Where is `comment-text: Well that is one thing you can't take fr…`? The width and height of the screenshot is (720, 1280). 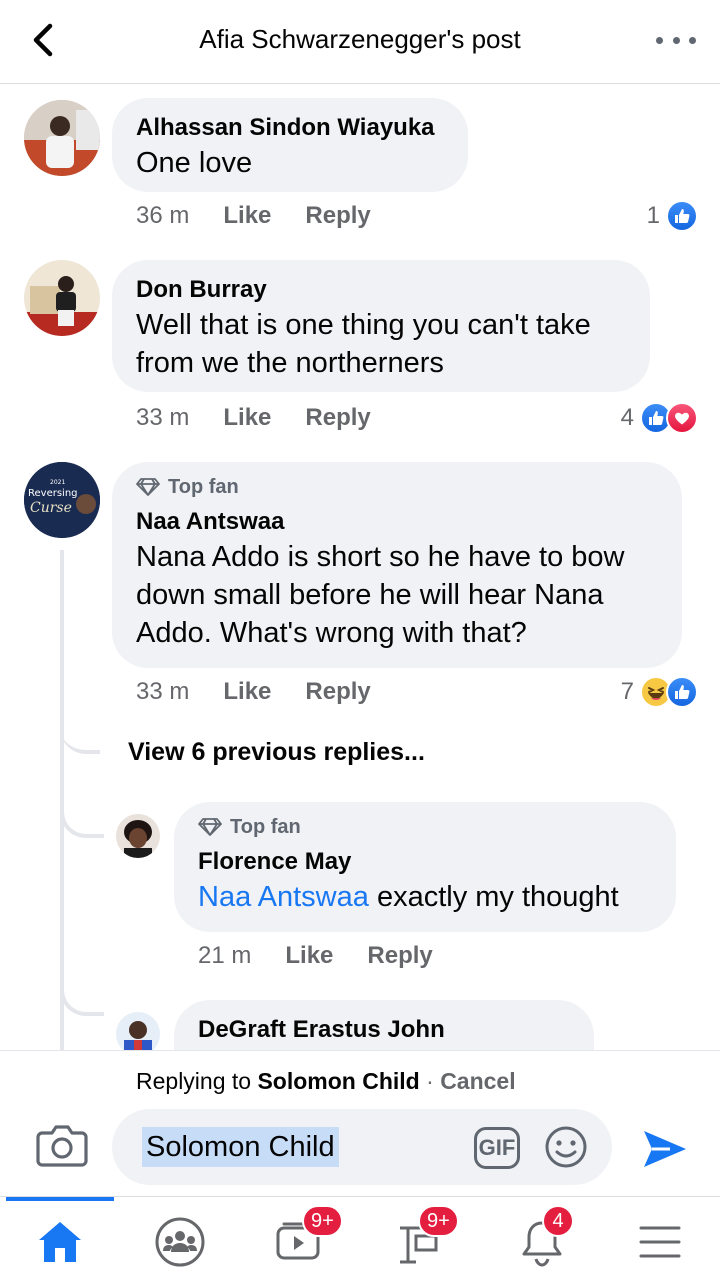
comment-text: Well that is one thing you can't take fr… is located at coordinates (363, 344).